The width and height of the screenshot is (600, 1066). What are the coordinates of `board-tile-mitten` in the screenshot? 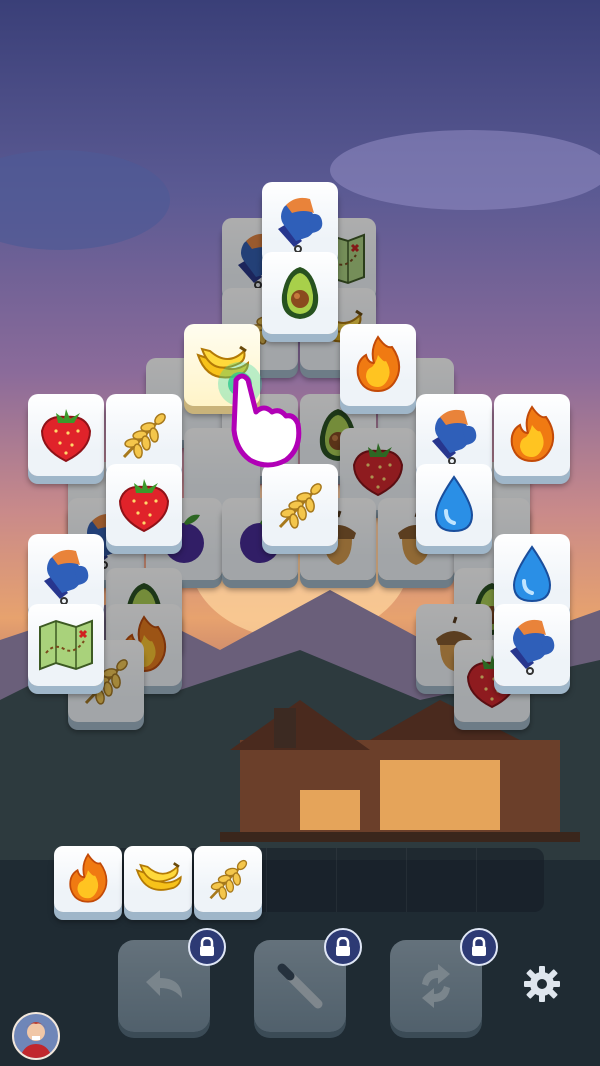 It's located at (532, 645).